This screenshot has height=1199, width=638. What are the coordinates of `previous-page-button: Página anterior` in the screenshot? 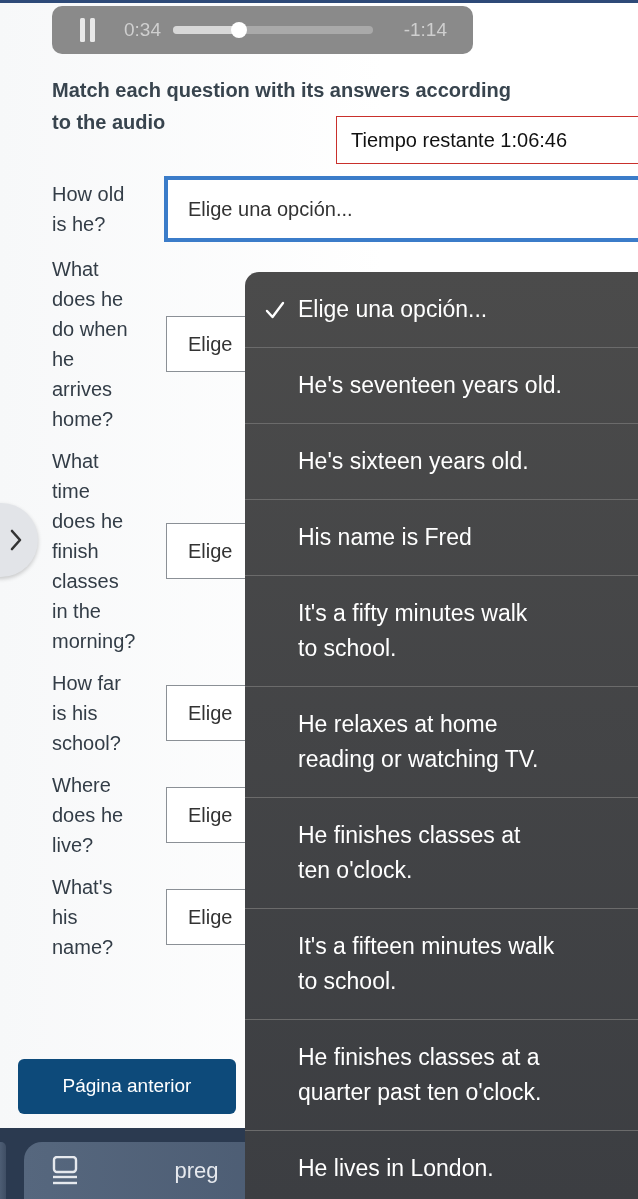 It's located at (127, 1086).